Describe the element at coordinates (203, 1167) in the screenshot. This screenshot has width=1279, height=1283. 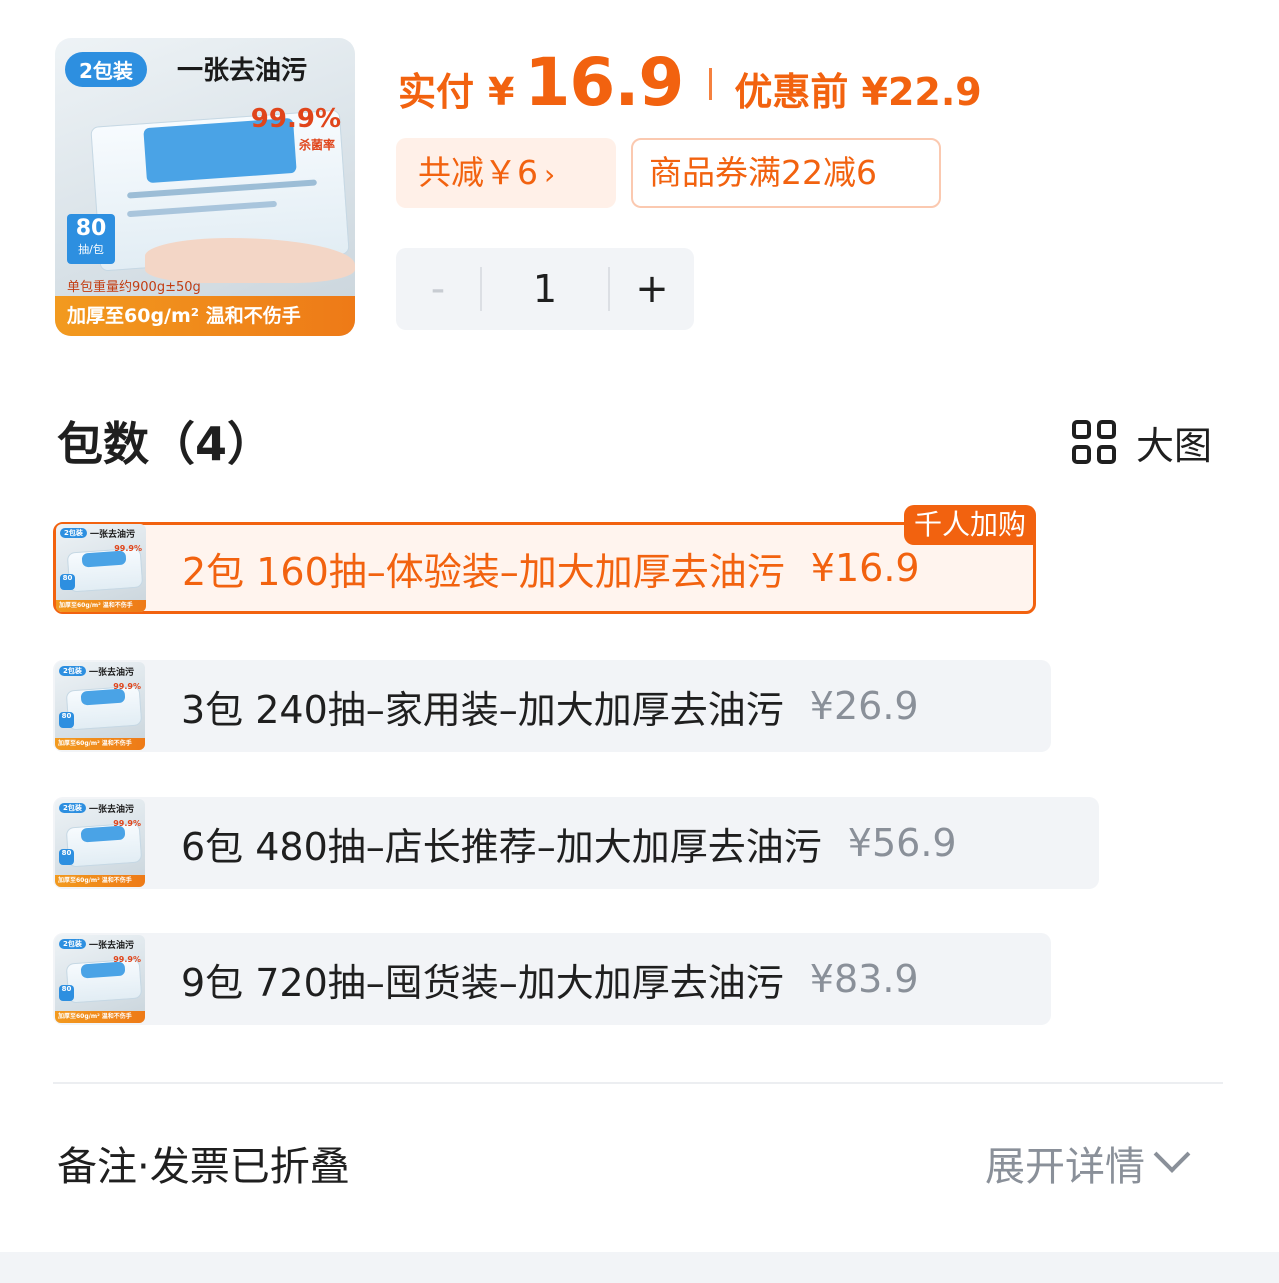
I see `notes-invoice-collapsed-label: 备注·发票已折叠` at that location.